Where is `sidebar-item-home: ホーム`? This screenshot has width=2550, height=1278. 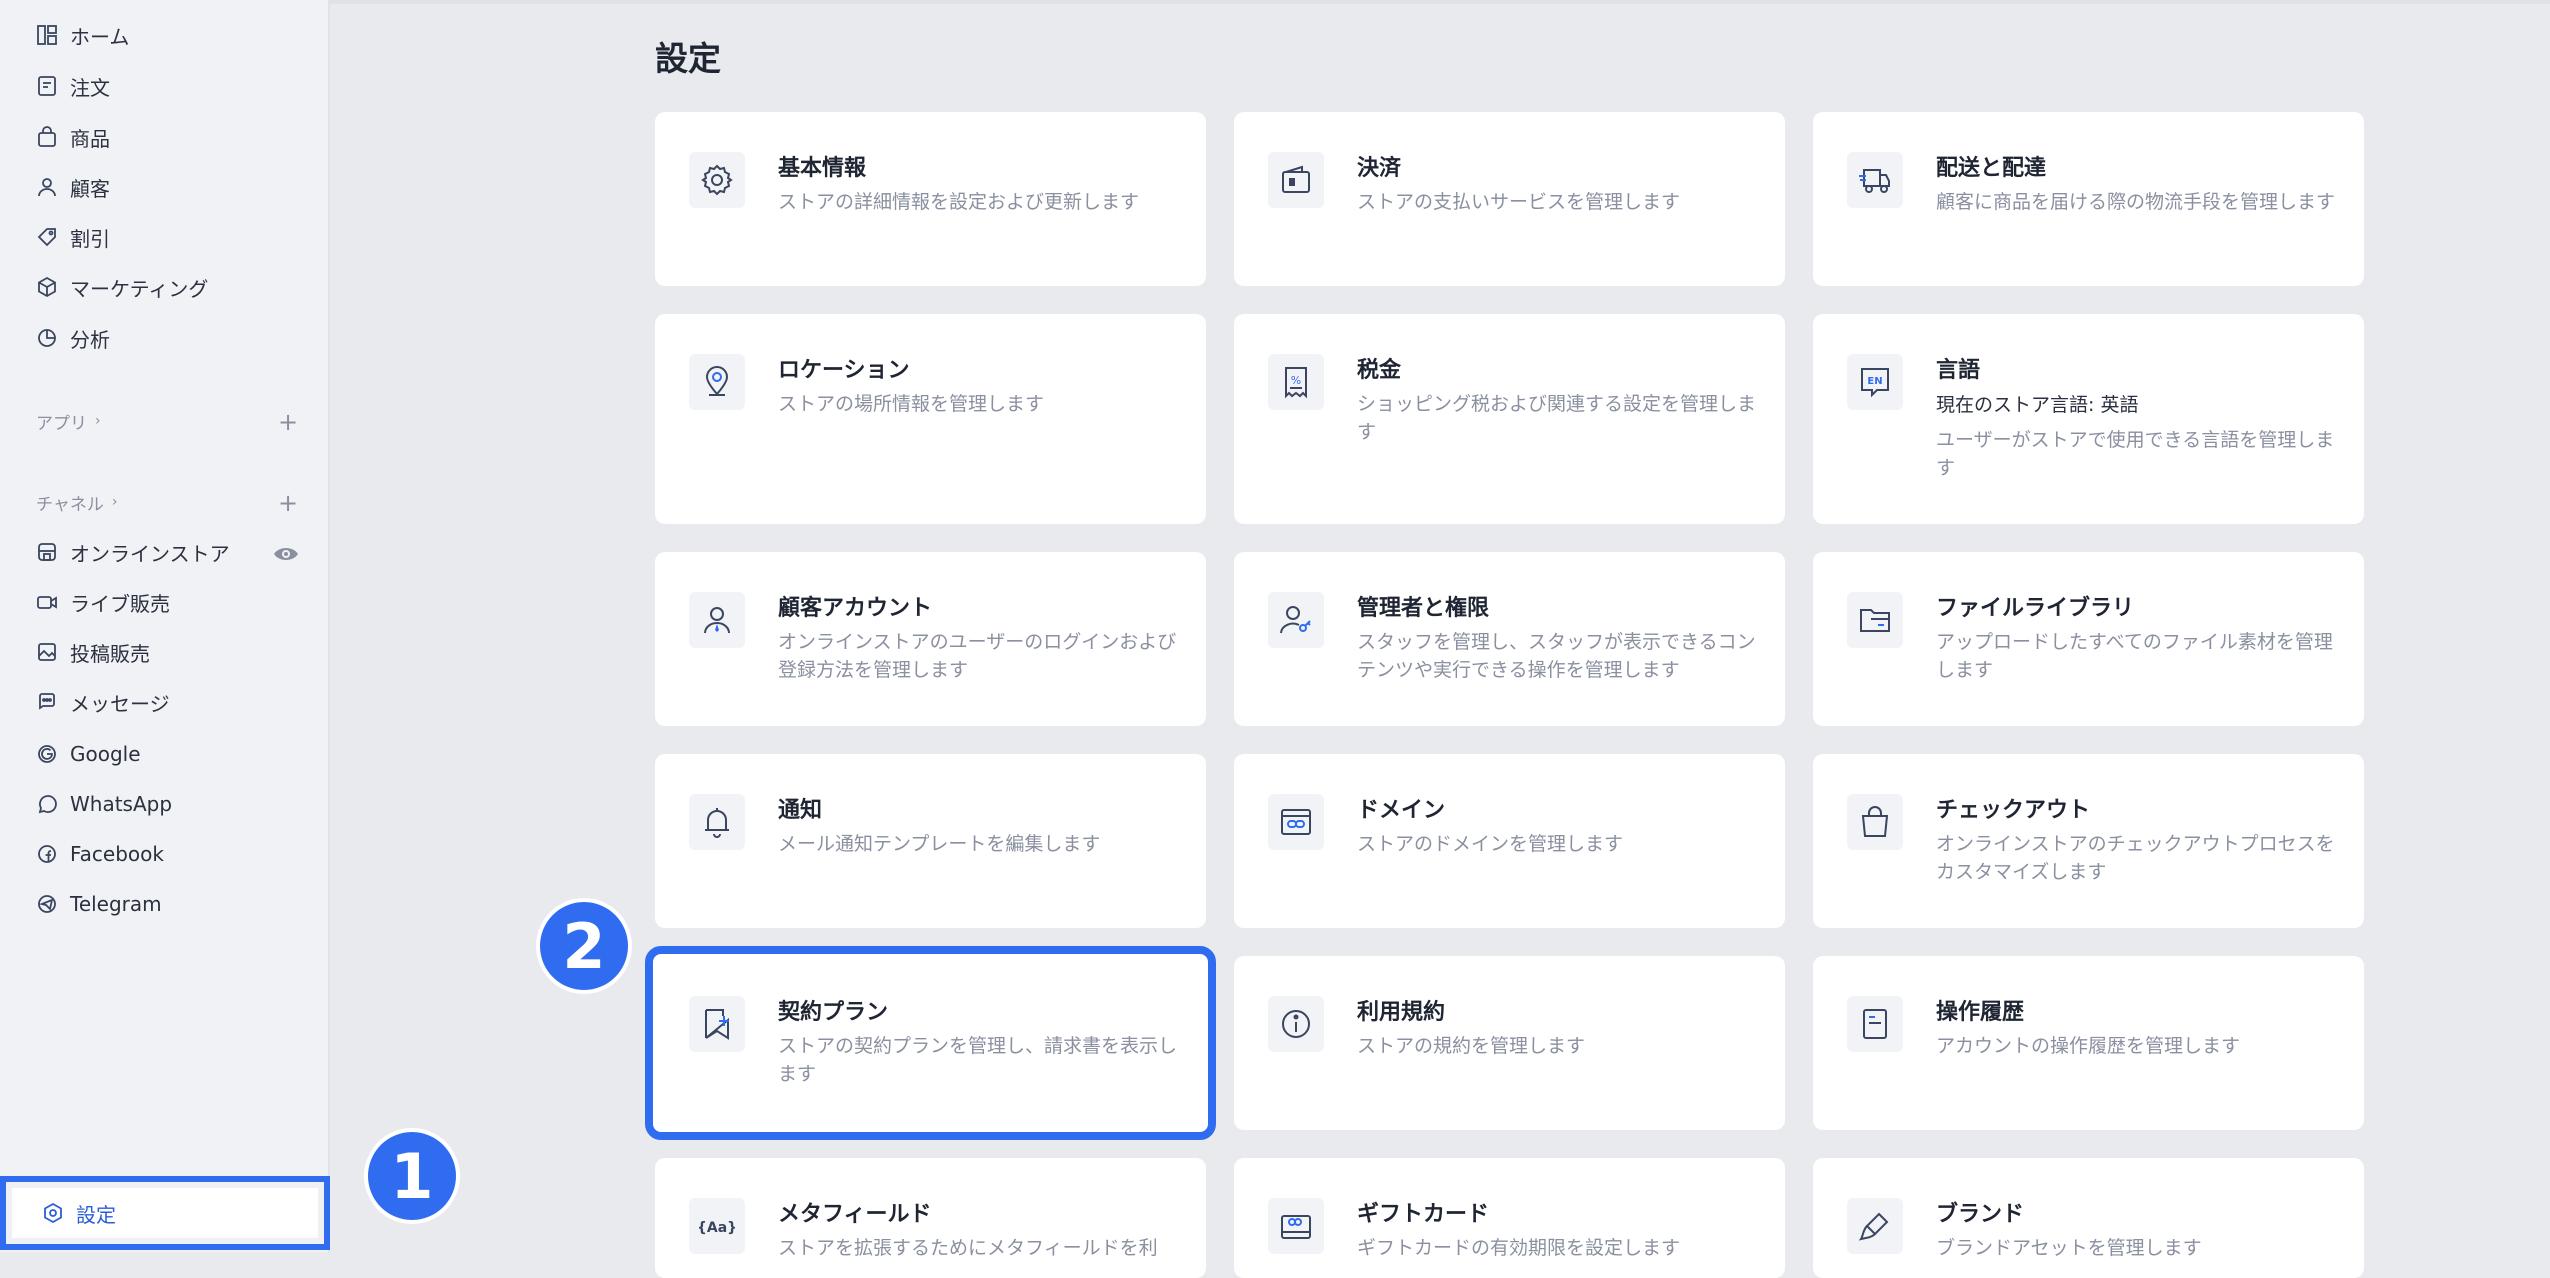
sidebar-item-home: ホーム is located at coordinates (82, 35).